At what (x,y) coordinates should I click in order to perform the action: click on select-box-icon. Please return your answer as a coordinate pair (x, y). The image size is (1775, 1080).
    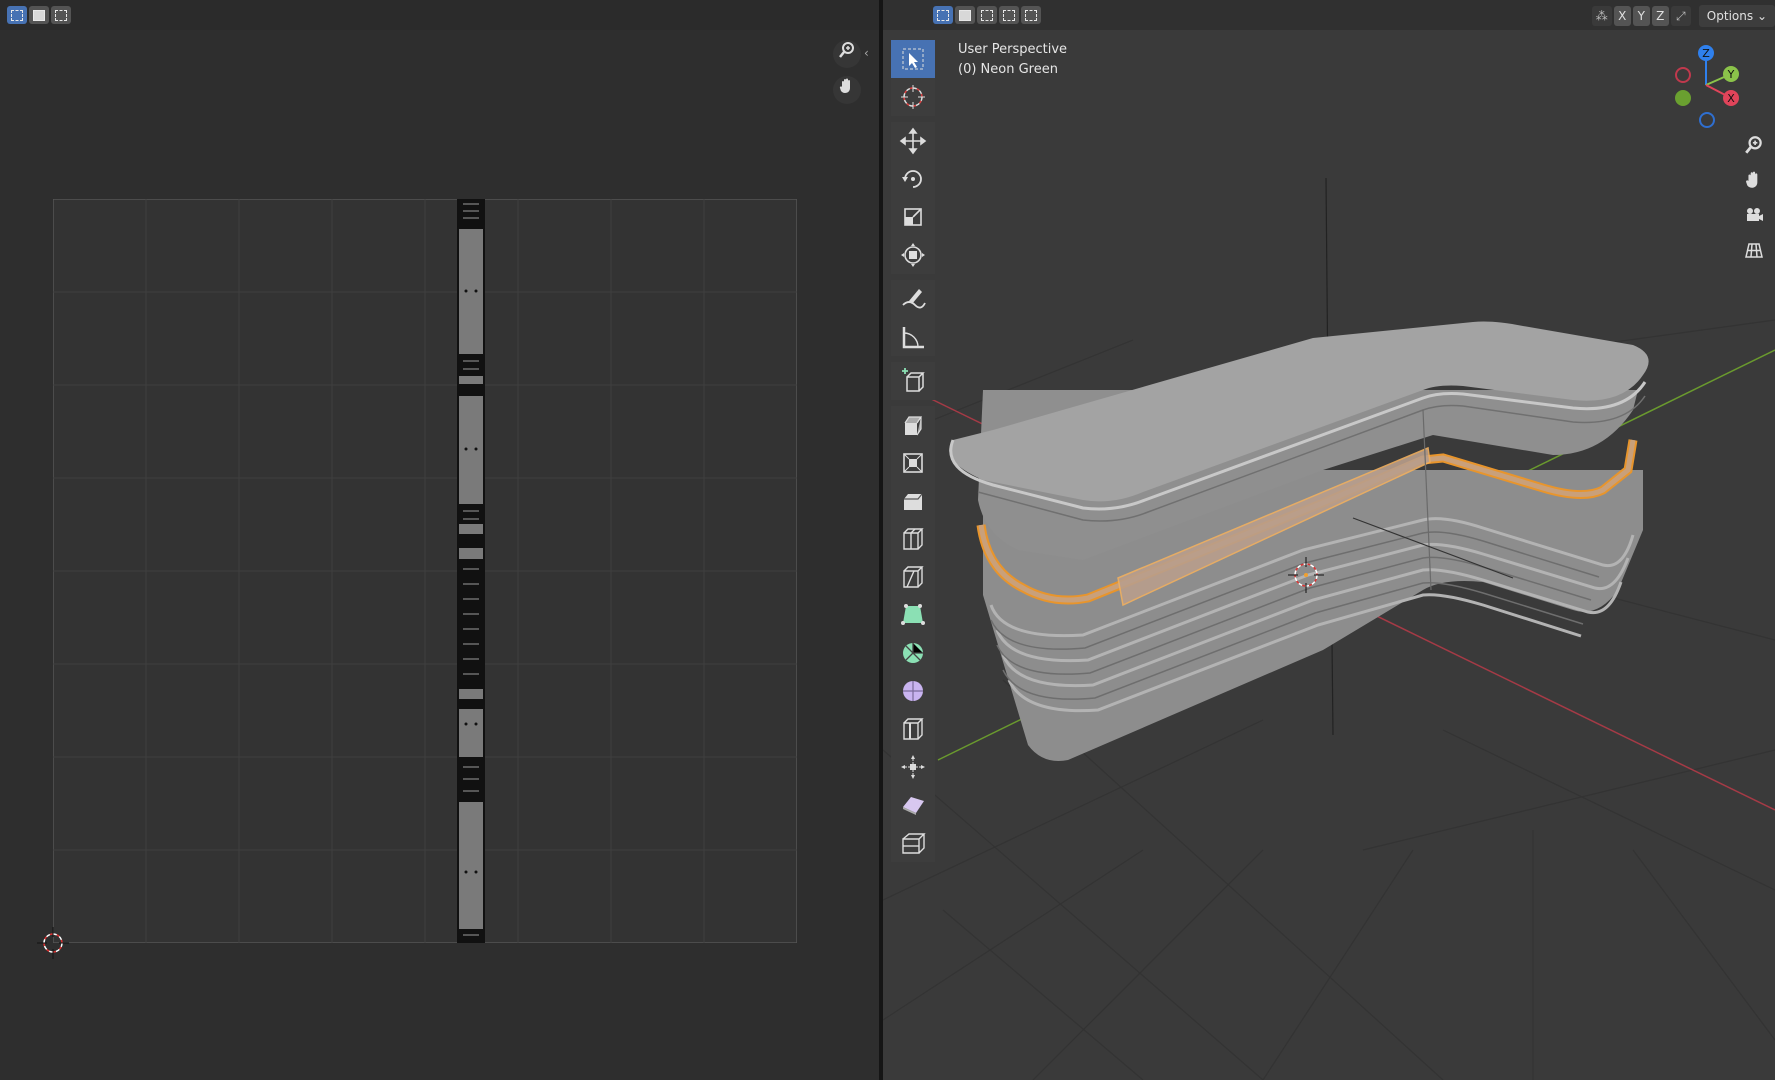
    Looking at the image, I should click on (913, 59).